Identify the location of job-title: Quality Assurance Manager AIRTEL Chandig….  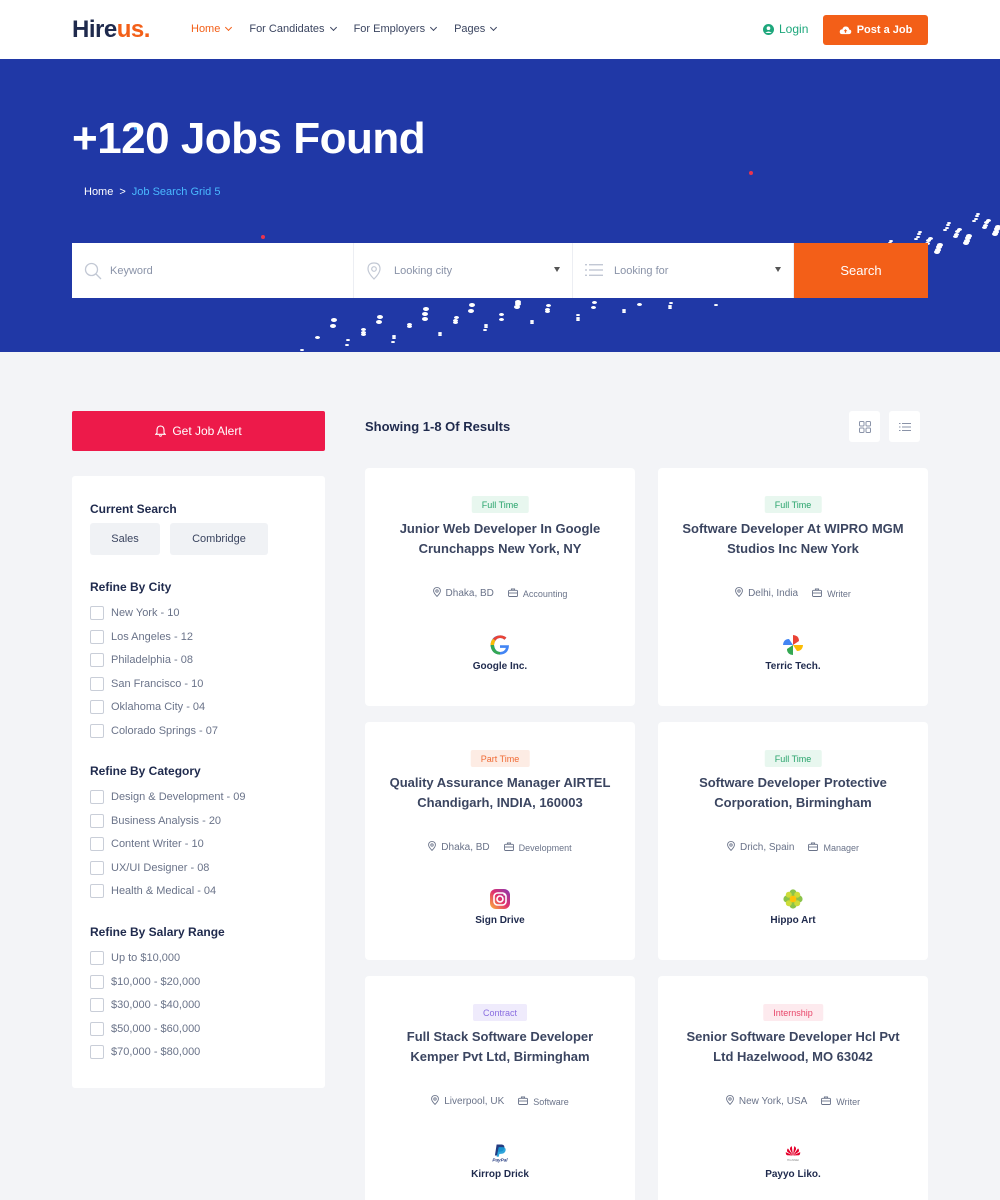
(500, 793).